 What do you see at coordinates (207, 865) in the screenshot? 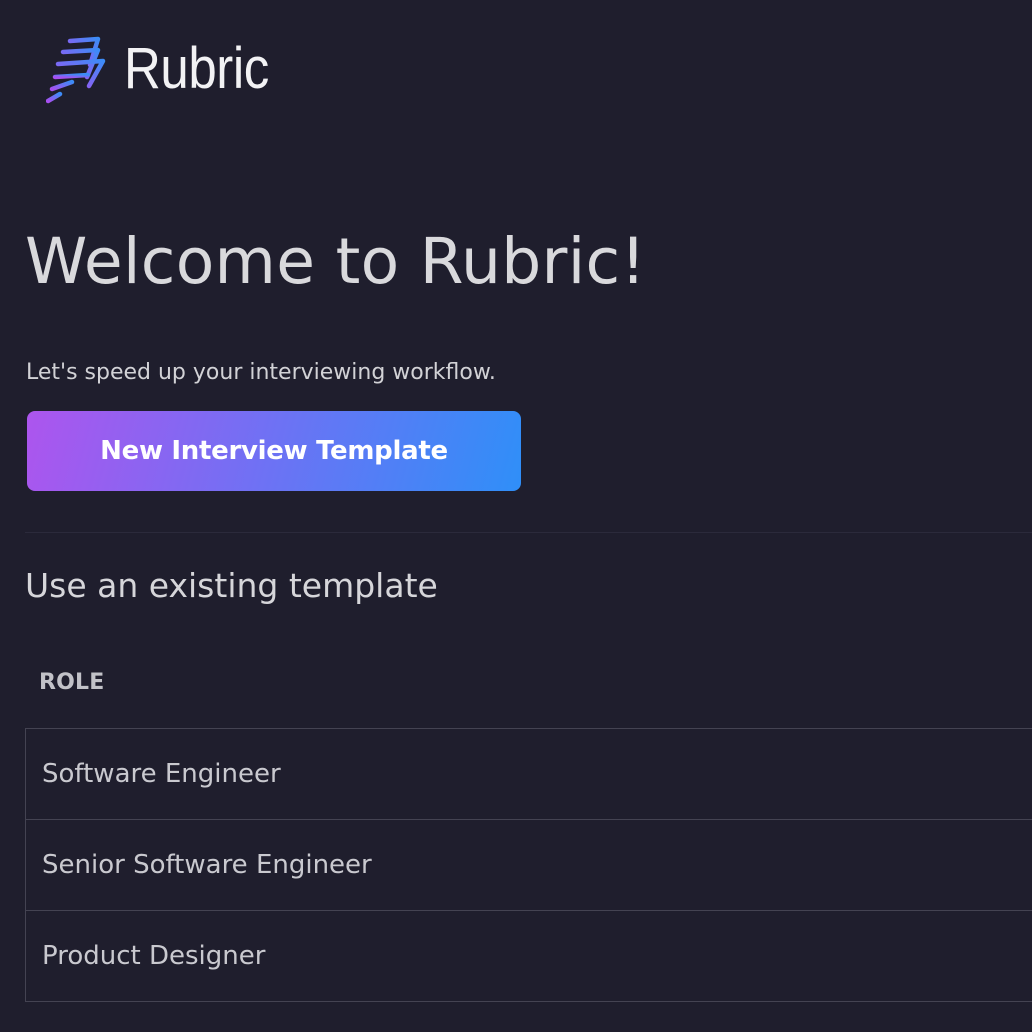
I see `role-cell: Senior Software Engineer` at bounding box center [207, 865].